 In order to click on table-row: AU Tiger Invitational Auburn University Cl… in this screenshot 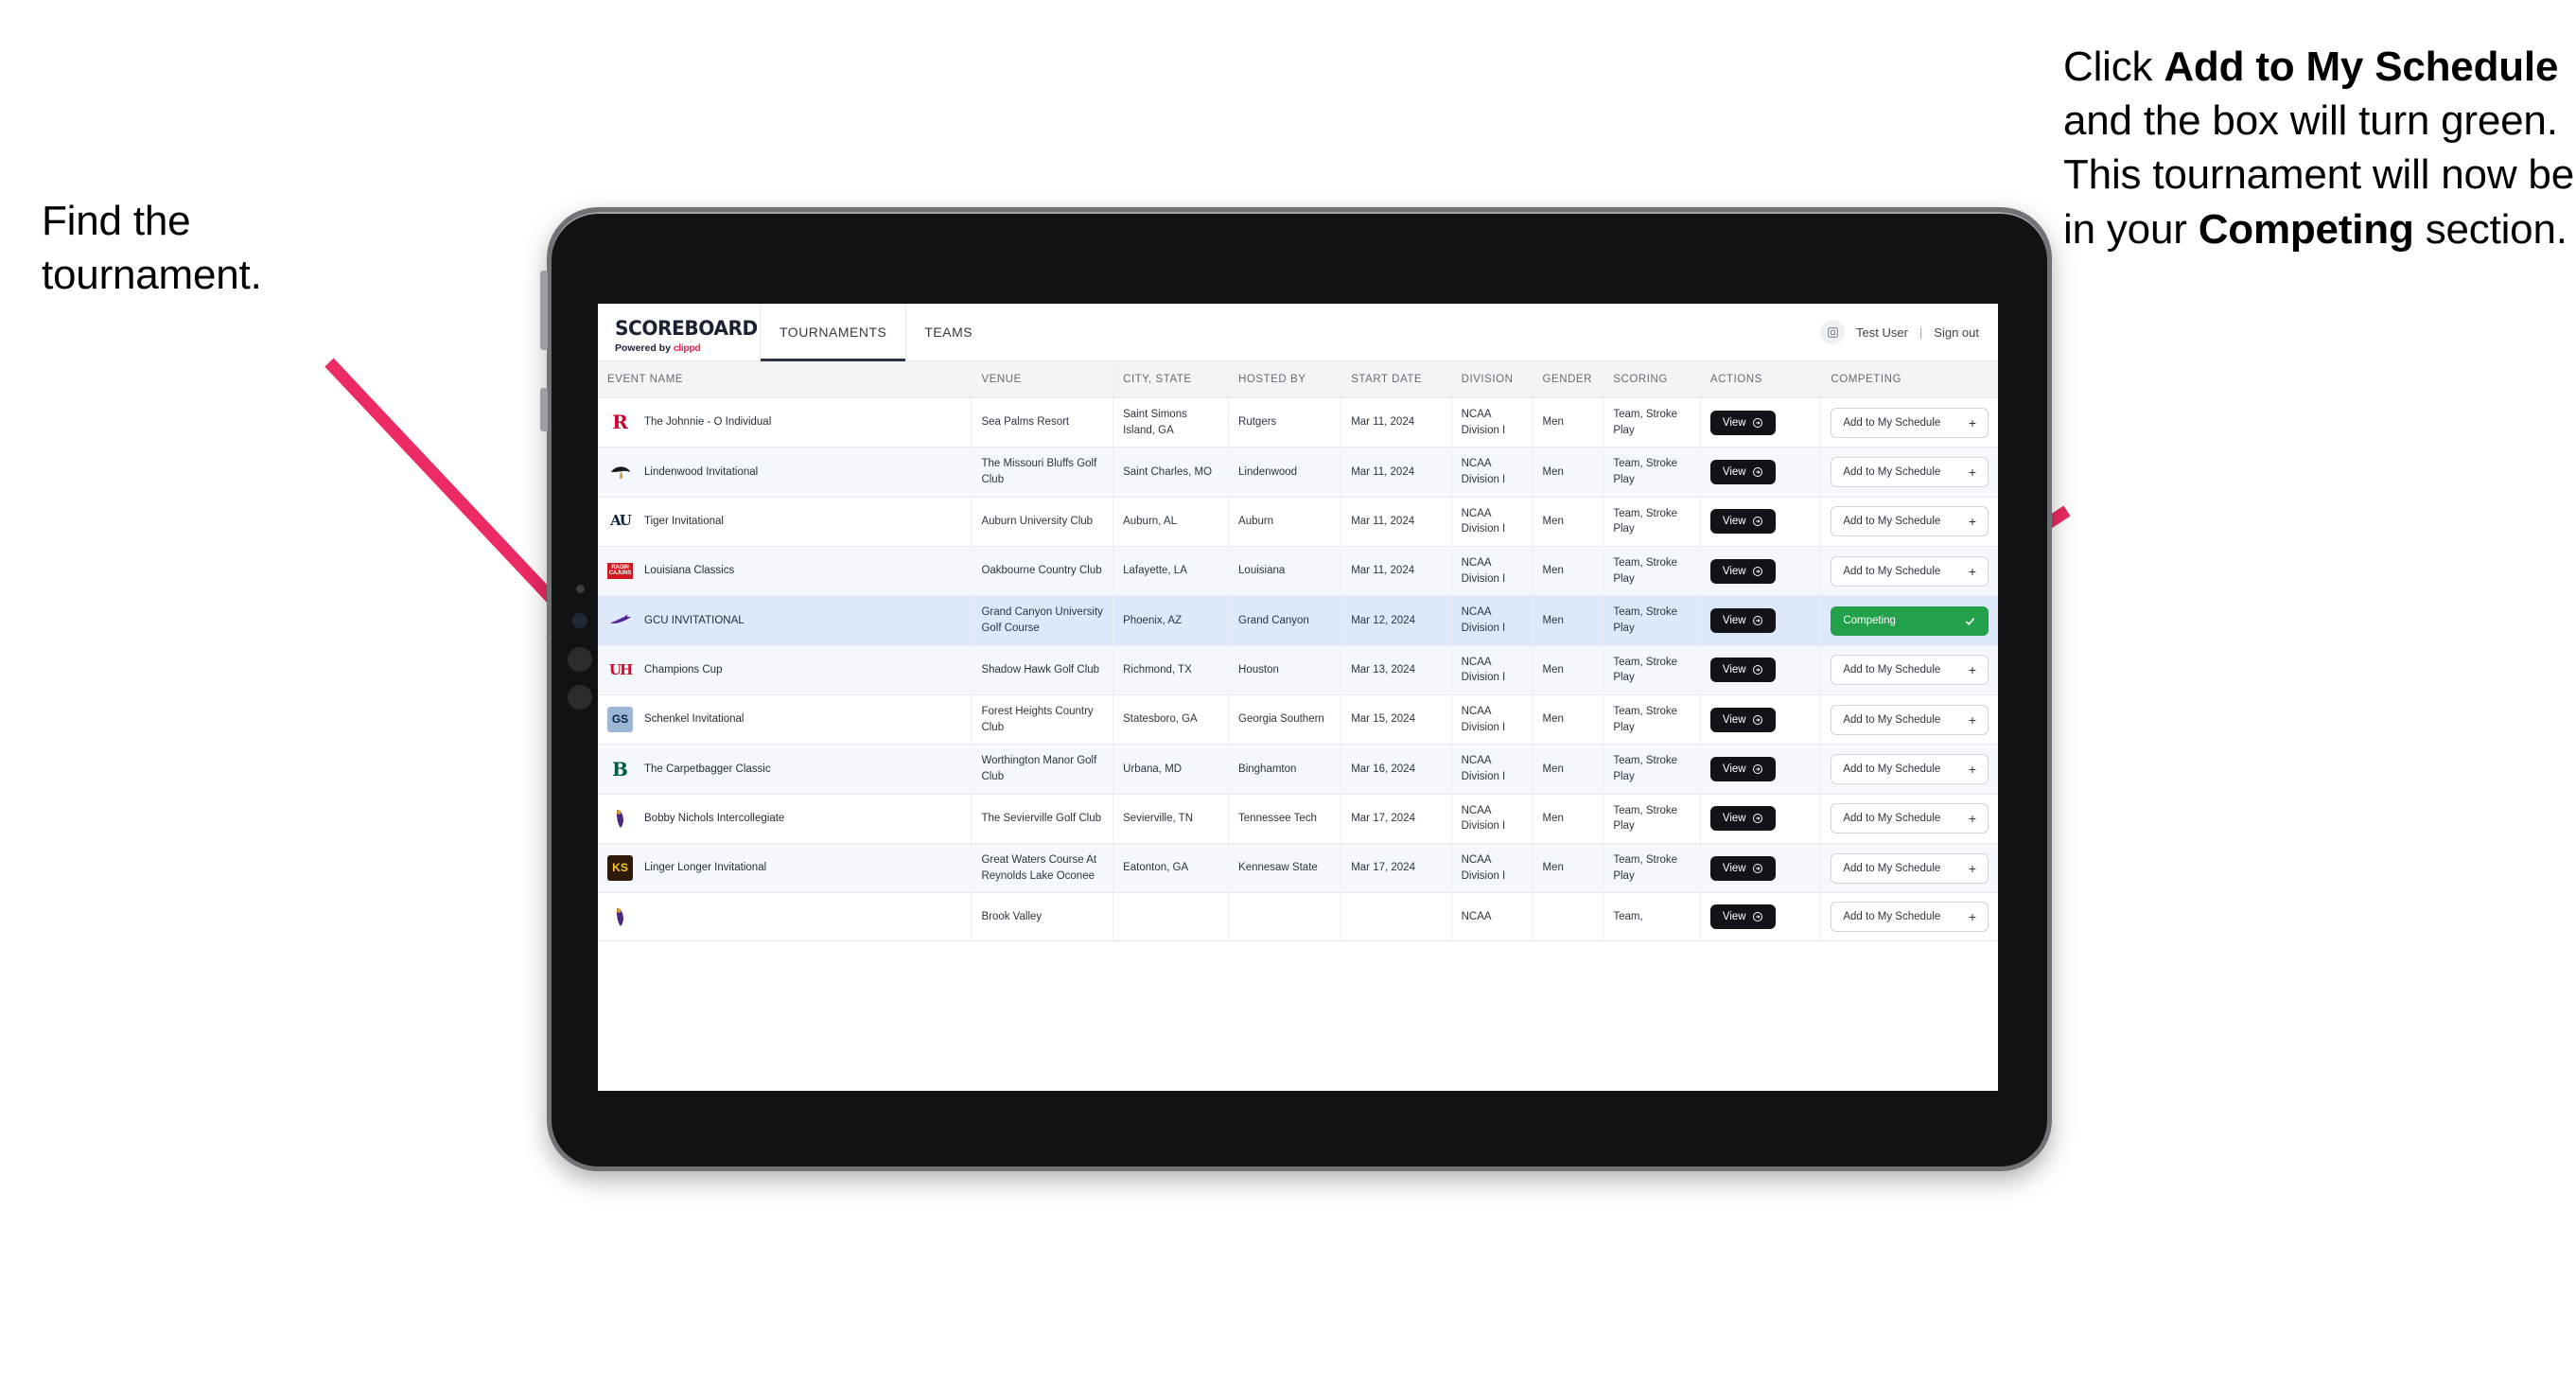, I will do `click(1298, 522)`.